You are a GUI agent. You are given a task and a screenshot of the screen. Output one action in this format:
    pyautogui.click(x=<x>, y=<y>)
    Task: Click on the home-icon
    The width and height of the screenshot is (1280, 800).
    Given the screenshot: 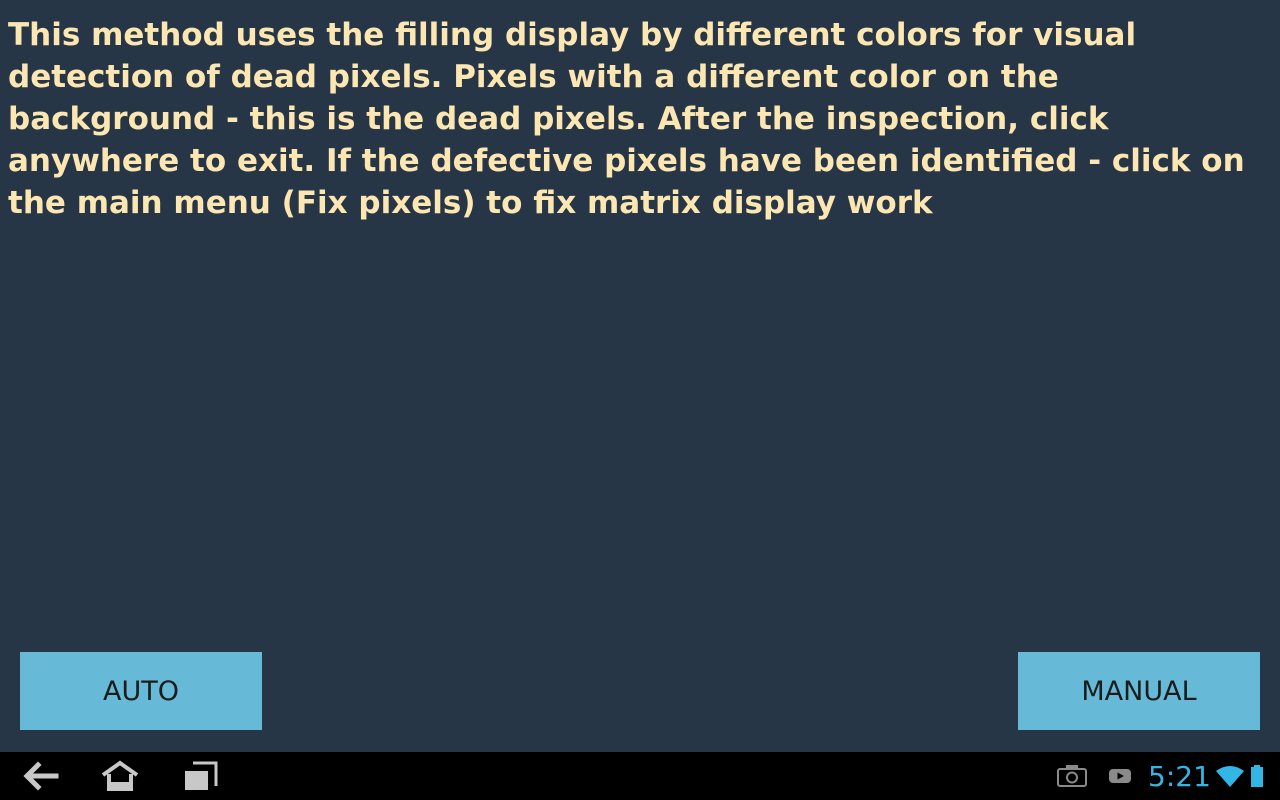 What is the action you would take?
    pyautogui.click(x=120, y=775)
    